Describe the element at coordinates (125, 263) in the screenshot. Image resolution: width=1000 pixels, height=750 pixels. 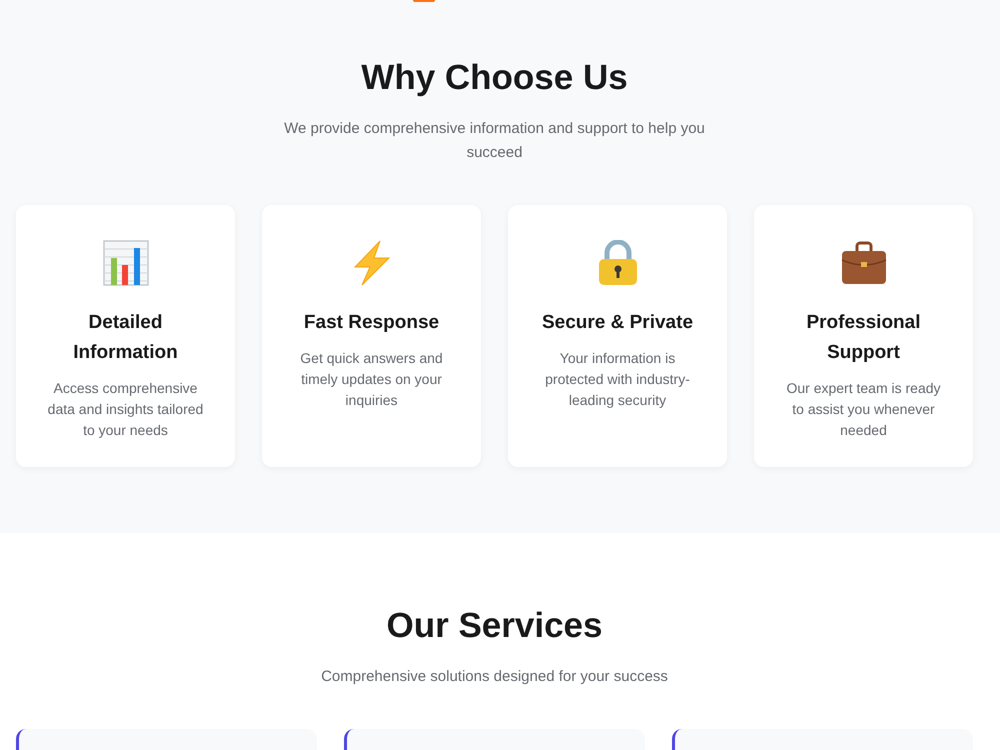
I see `bar-chart-icon` at that location.